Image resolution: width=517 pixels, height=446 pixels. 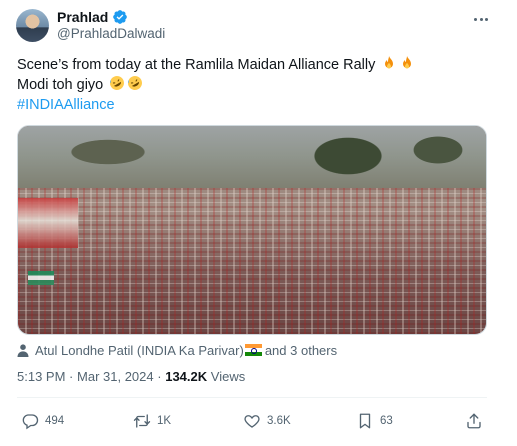 What do you see at coordinates (279, 421) in the screenshot?
I see `like-count: 3.6K` at bounding box center [279, 421].